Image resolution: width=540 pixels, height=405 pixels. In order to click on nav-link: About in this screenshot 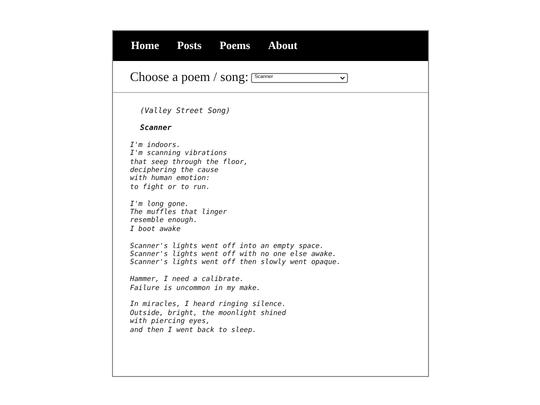, I will do `click(283, 46)`.